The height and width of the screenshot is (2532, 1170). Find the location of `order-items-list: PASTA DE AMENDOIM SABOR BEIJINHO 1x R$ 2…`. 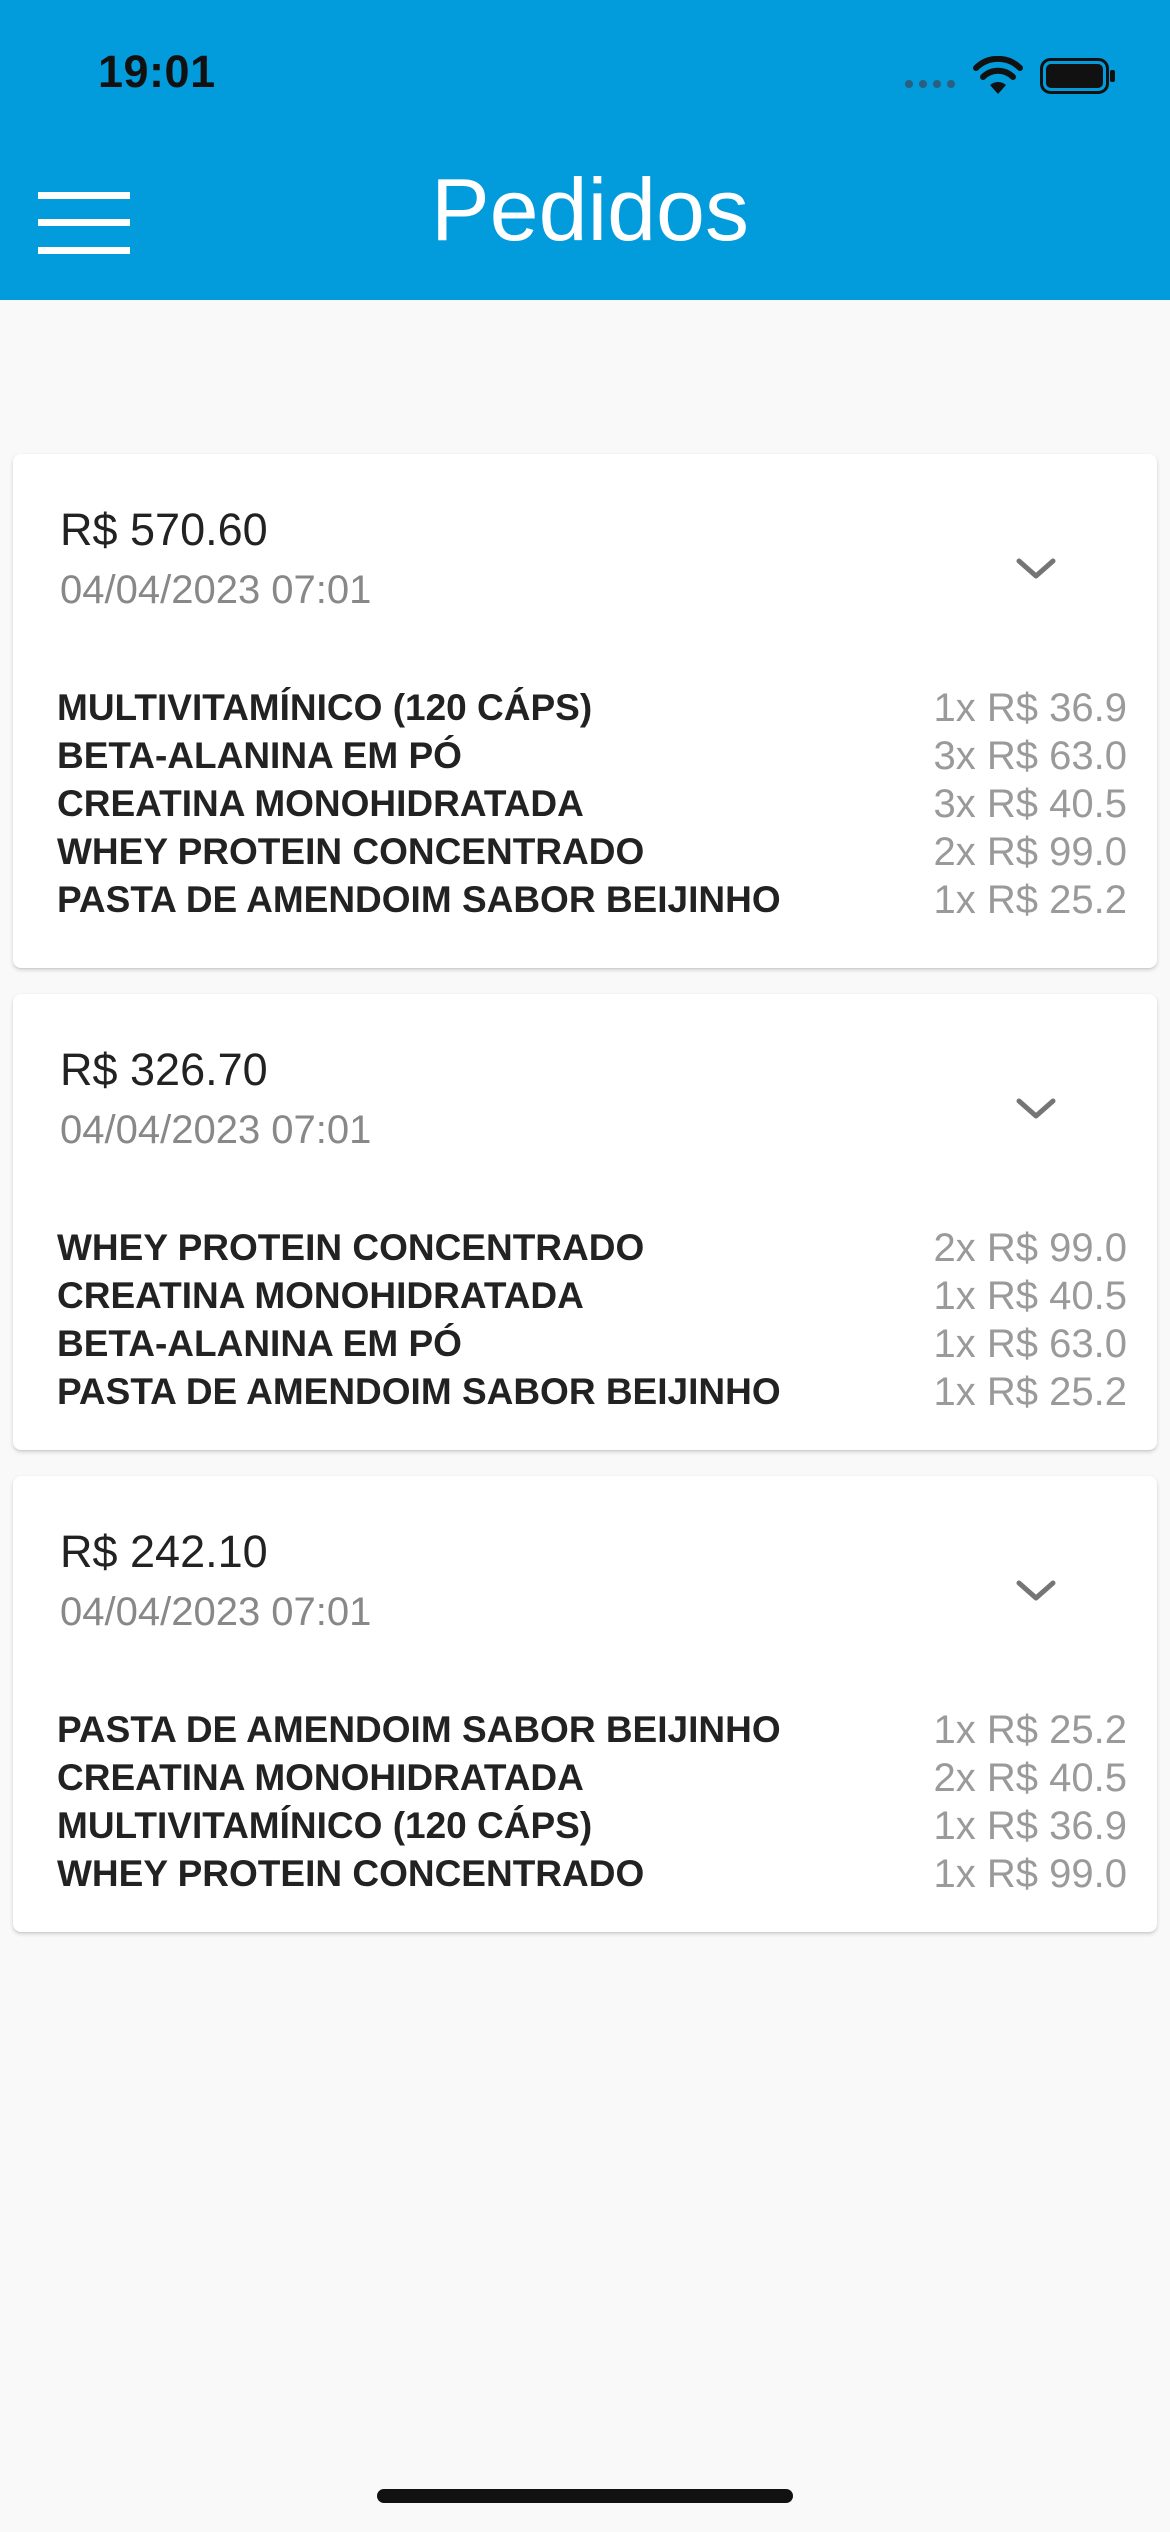

order-items-list: PASTA DE AMENDOIM SABOR BEIJINHO 1x R$ 2… is located at coordinates (592, 1802).